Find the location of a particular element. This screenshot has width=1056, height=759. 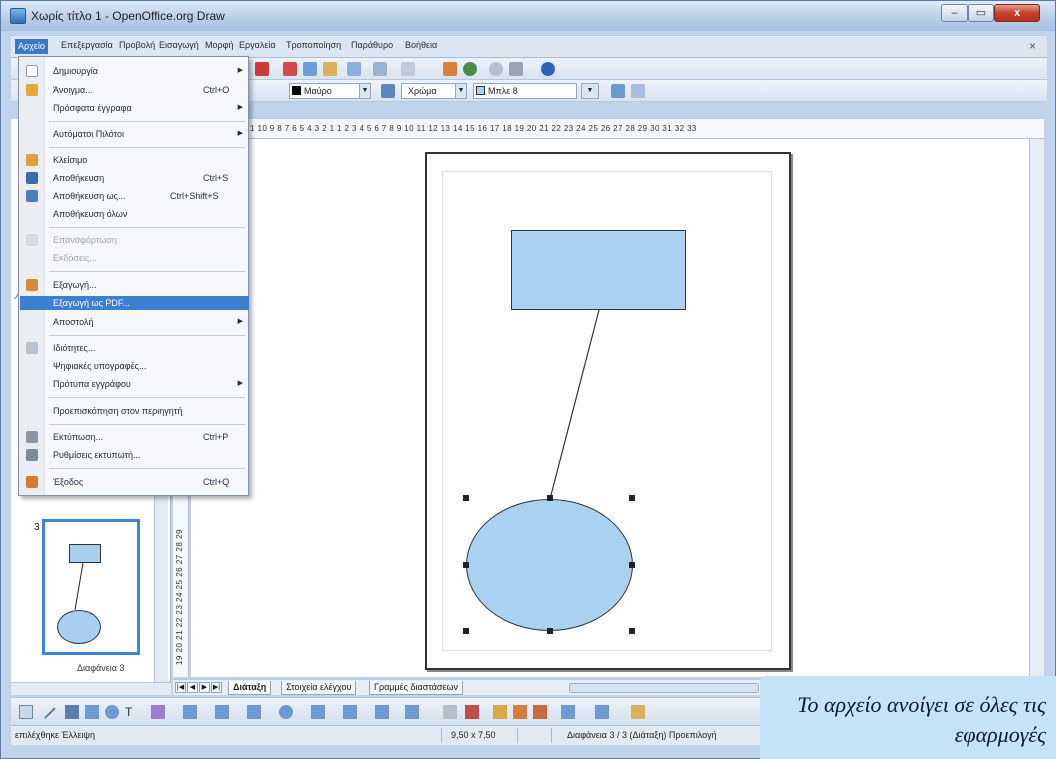

rectangle-tool-icon is located at coordinates (92, 712).